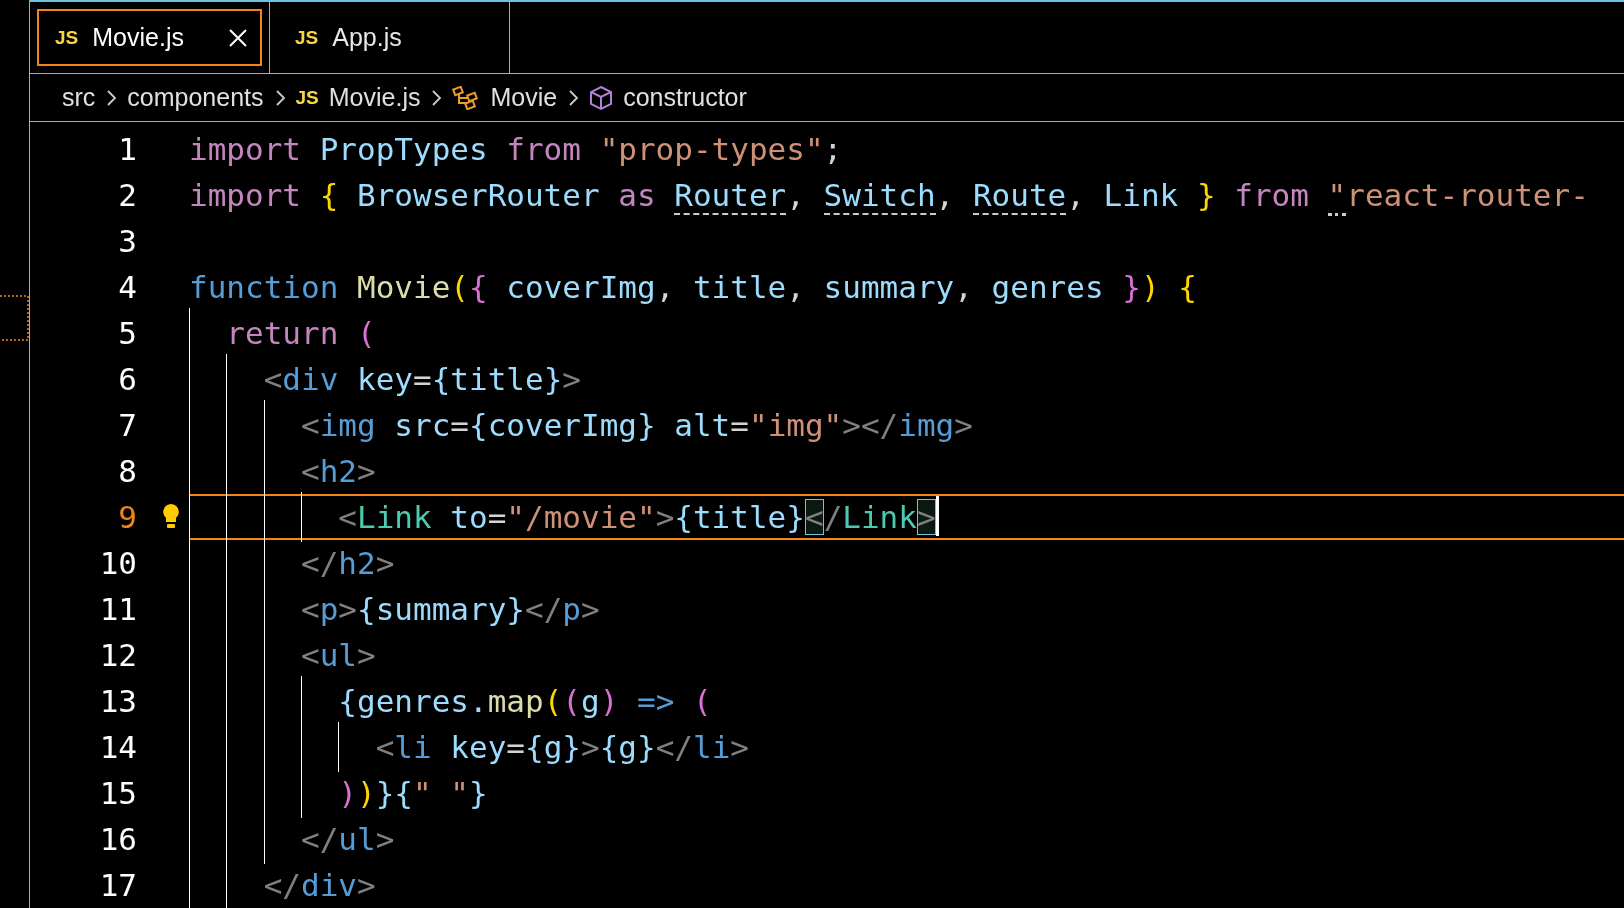  I want to click on line-number: 16, so click(117, 839).